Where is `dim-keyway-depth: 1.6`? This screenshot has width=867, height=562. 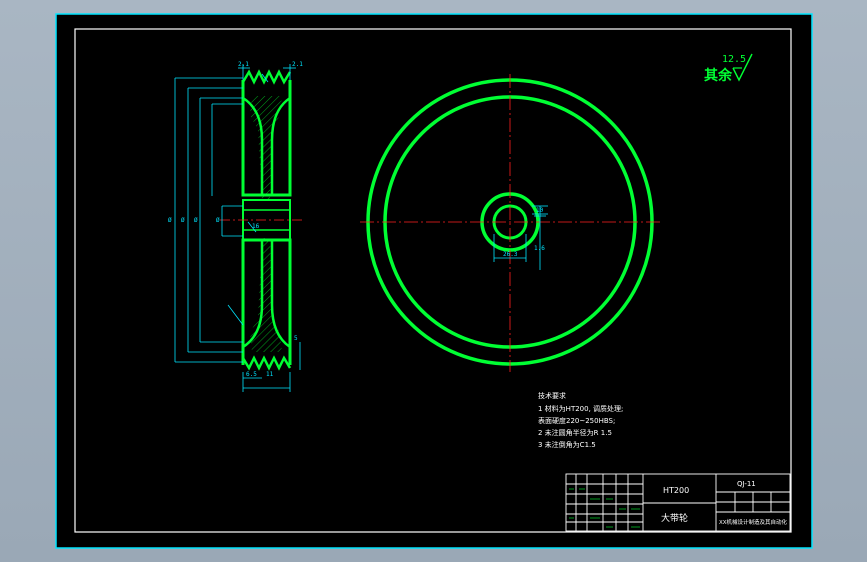 dim-keyway-depth: 1.6 is located at coordinates (539, 248).